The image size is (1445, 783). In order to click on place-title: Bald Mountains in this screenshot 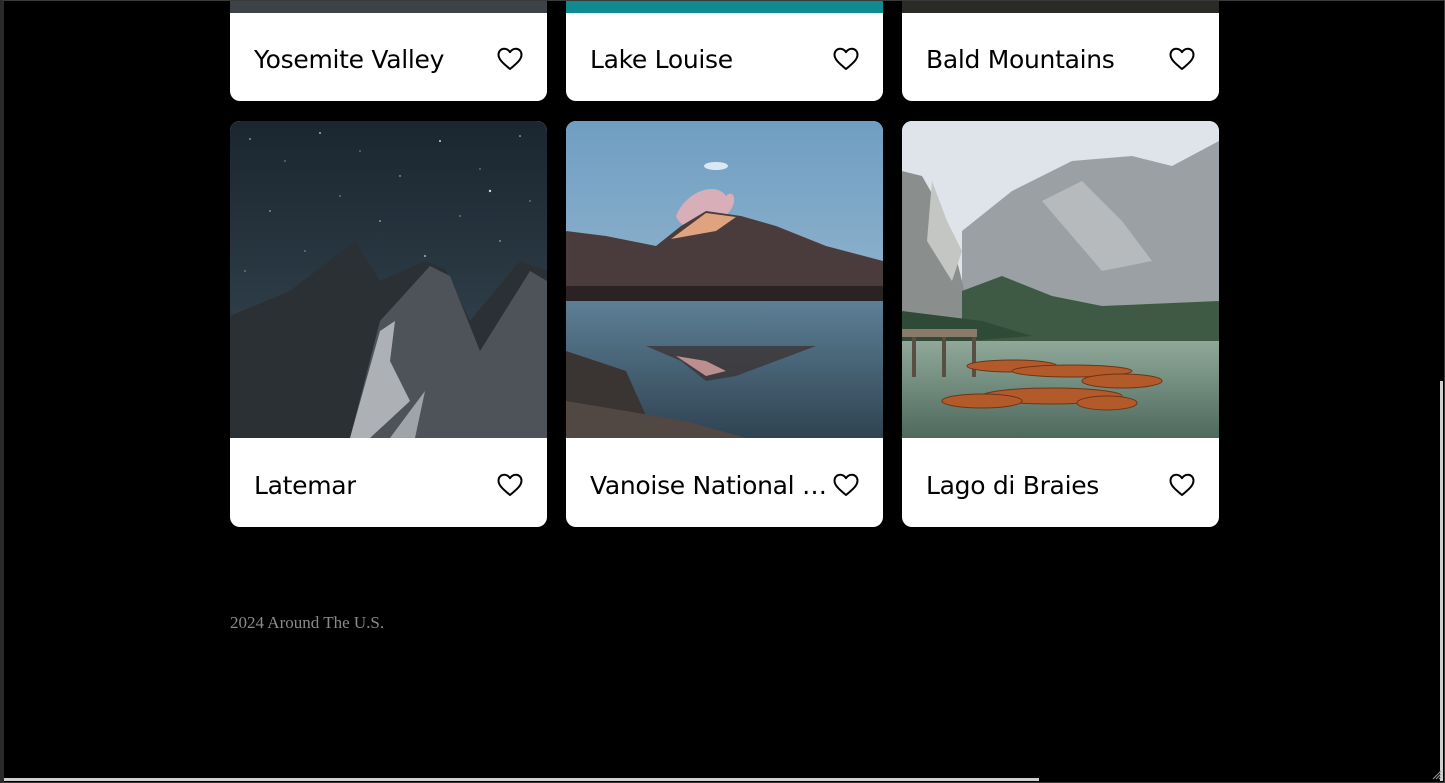, I will do `click(1020, 59)`.